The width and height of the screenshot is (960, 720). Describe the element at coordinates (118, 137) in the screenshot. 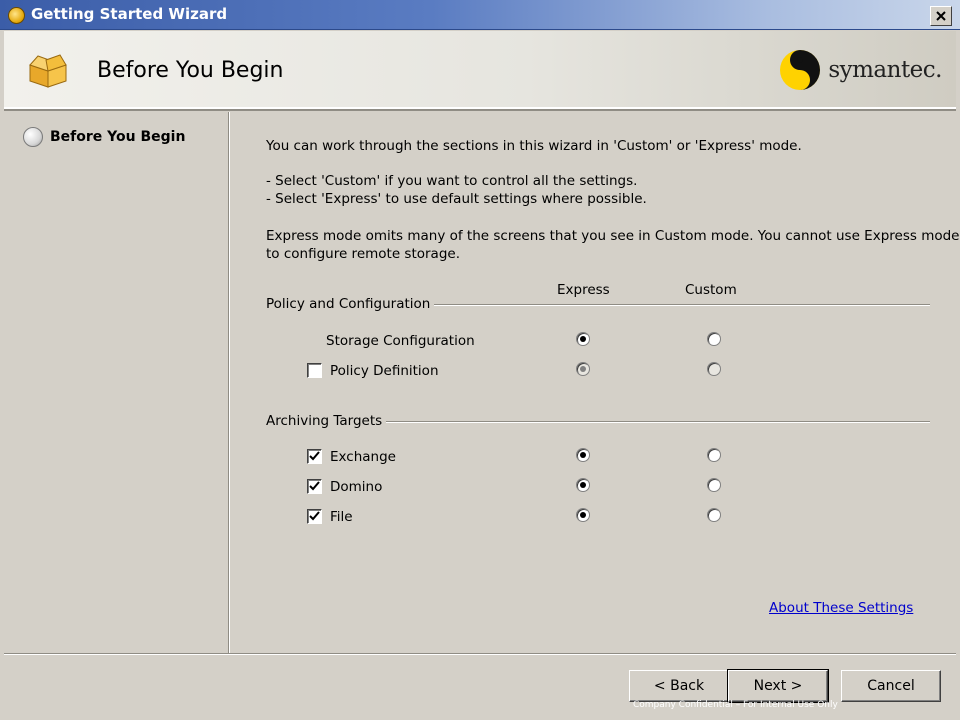

I see `sidebar-item-label: Before You Begin` at that location.